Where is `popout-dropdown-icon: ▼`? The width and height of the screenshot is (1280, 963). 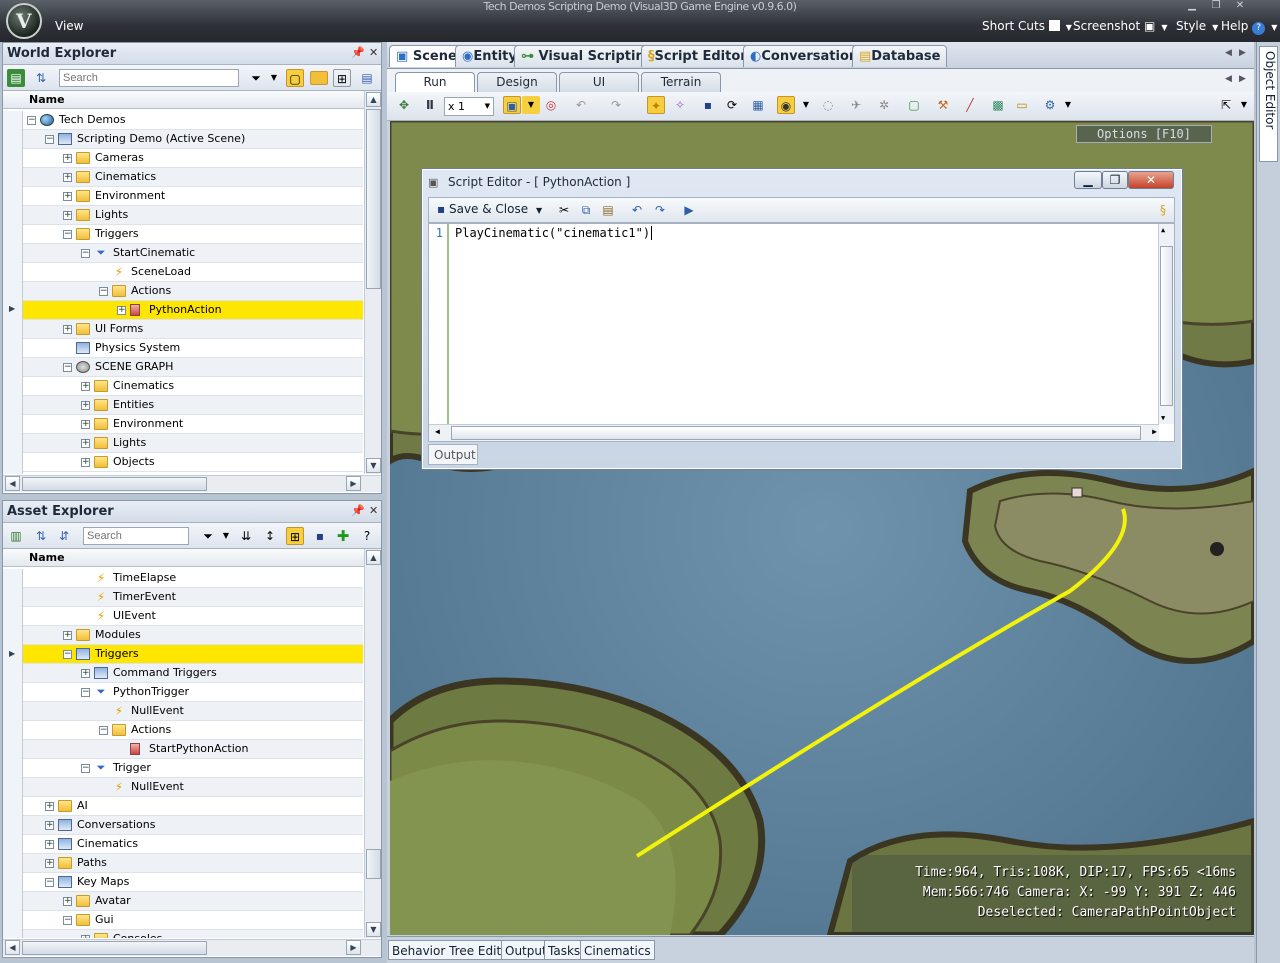 popout-dropdown-icon: ▼ is located at coordinates (1244, 105).